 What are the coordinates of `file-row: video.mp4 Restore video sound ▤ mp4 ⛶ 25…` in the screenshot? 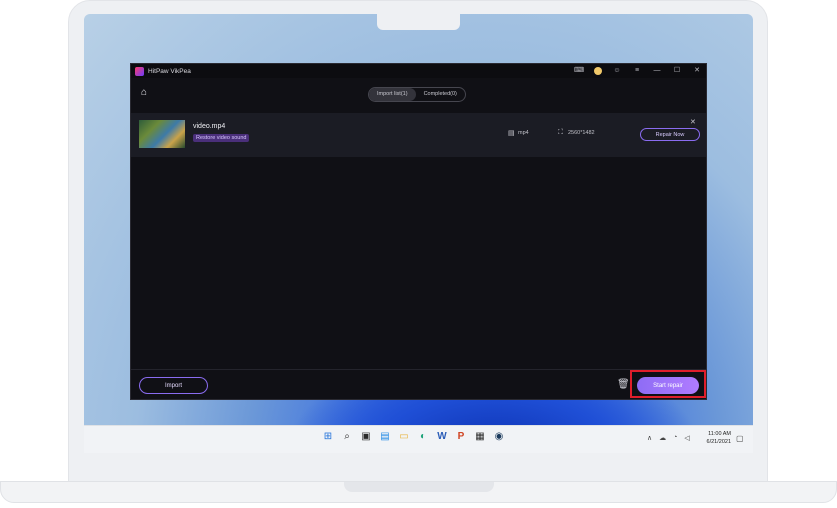 It's located at (418, 135).